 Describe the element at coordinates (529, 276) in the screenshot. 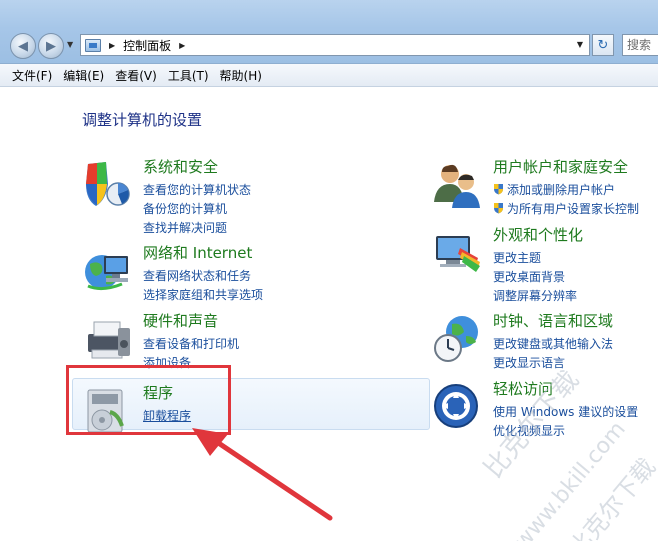

I see `link-change-background: 更改桌面背景` at that location.